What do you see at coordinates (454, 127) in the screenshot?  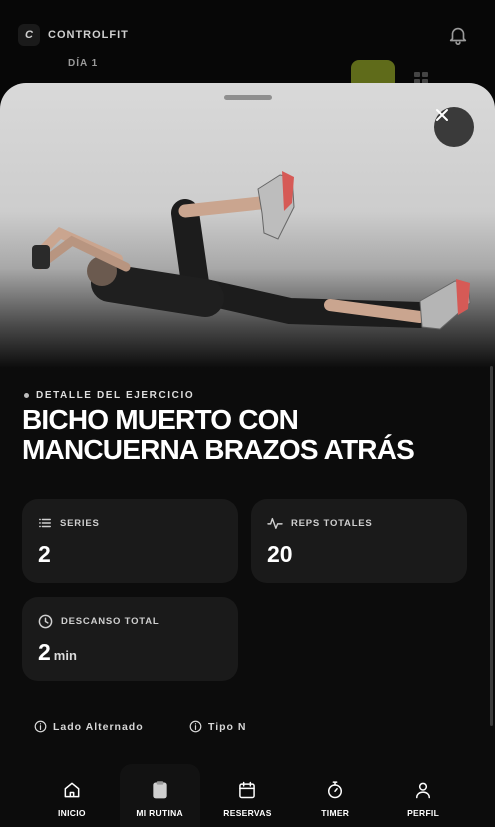 I see `close-button` at bounding box center [454, 127].